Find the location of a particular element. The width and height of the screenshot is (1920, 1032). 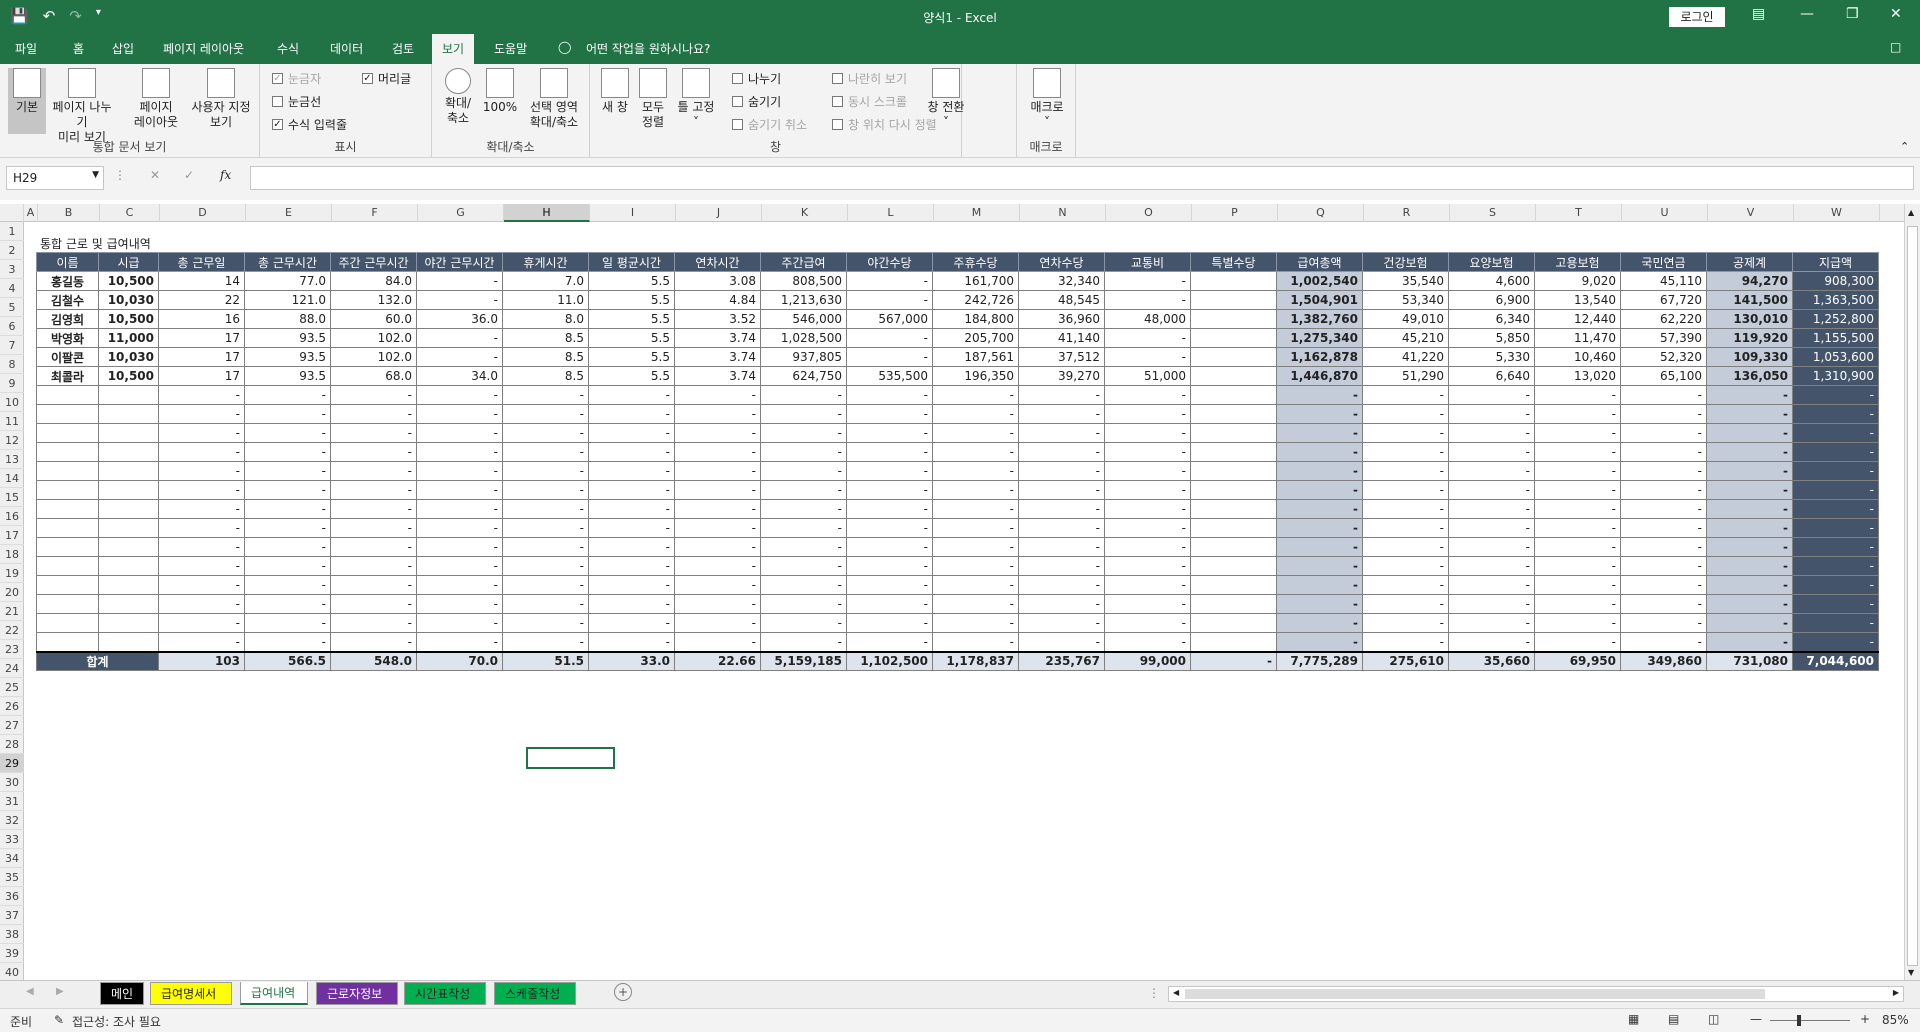

normal-view-button: 기본 is located at coordinates (27, 101).